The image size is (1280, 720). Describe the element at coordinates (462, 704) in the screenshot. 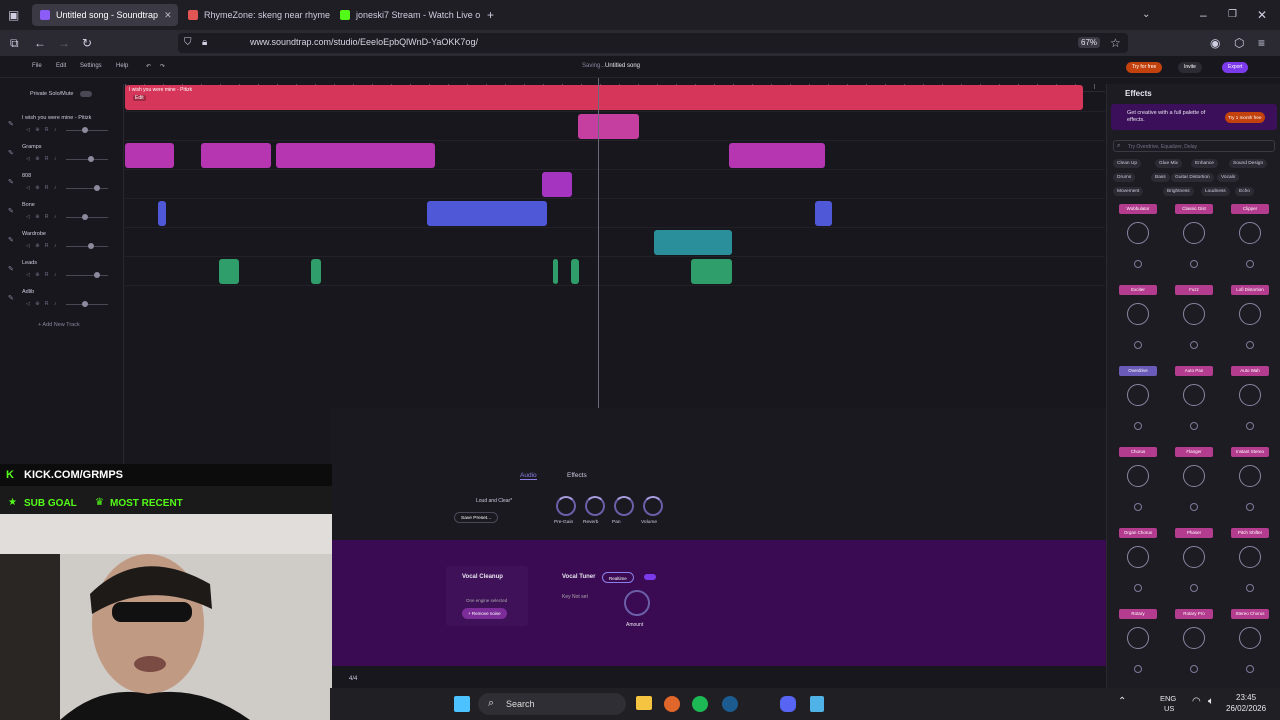

I see `windows-start-icon` at that location.